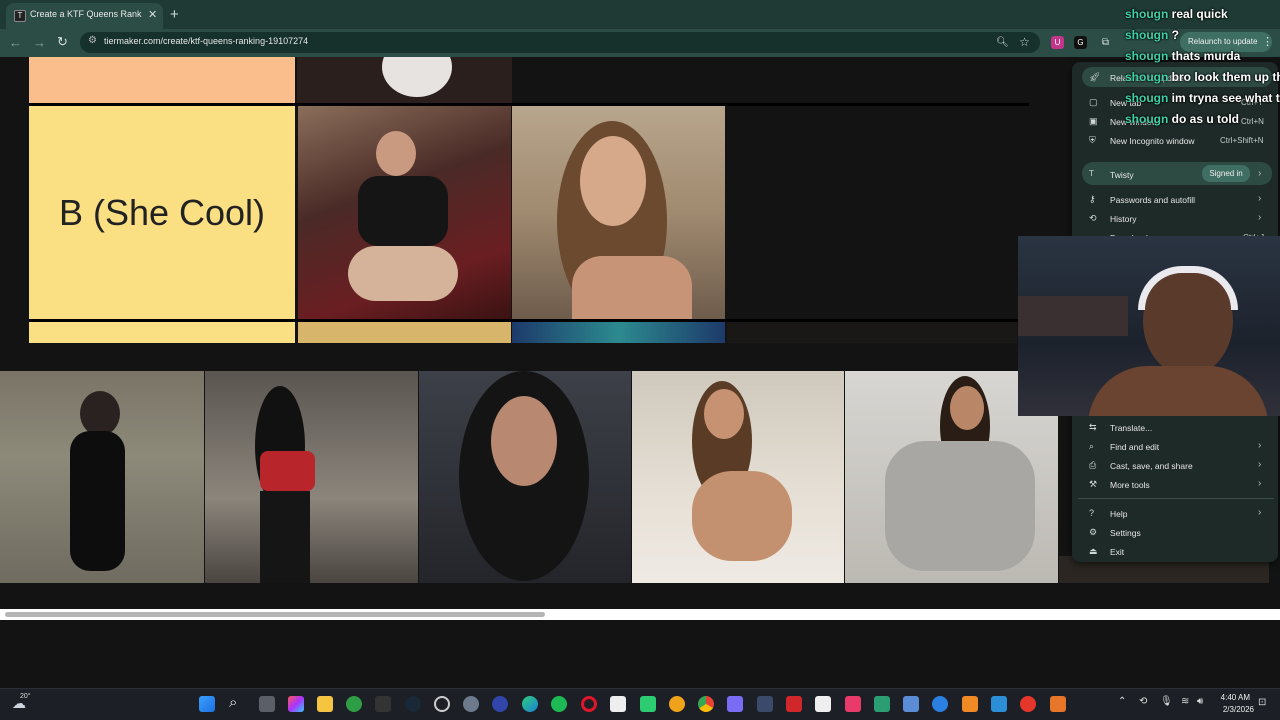 The image size is (1280, 720). What do you see at coordinates (442, 704) in the screenshot?
I see `clock-app-icon` at bounding box center [442, 704].